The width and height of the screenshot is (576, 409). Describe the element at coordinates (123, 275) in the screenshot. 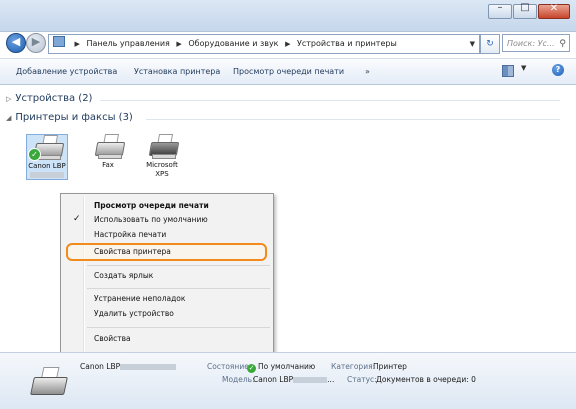

I see `menu-item-create-shortcut: Создать ярлык` at that location.